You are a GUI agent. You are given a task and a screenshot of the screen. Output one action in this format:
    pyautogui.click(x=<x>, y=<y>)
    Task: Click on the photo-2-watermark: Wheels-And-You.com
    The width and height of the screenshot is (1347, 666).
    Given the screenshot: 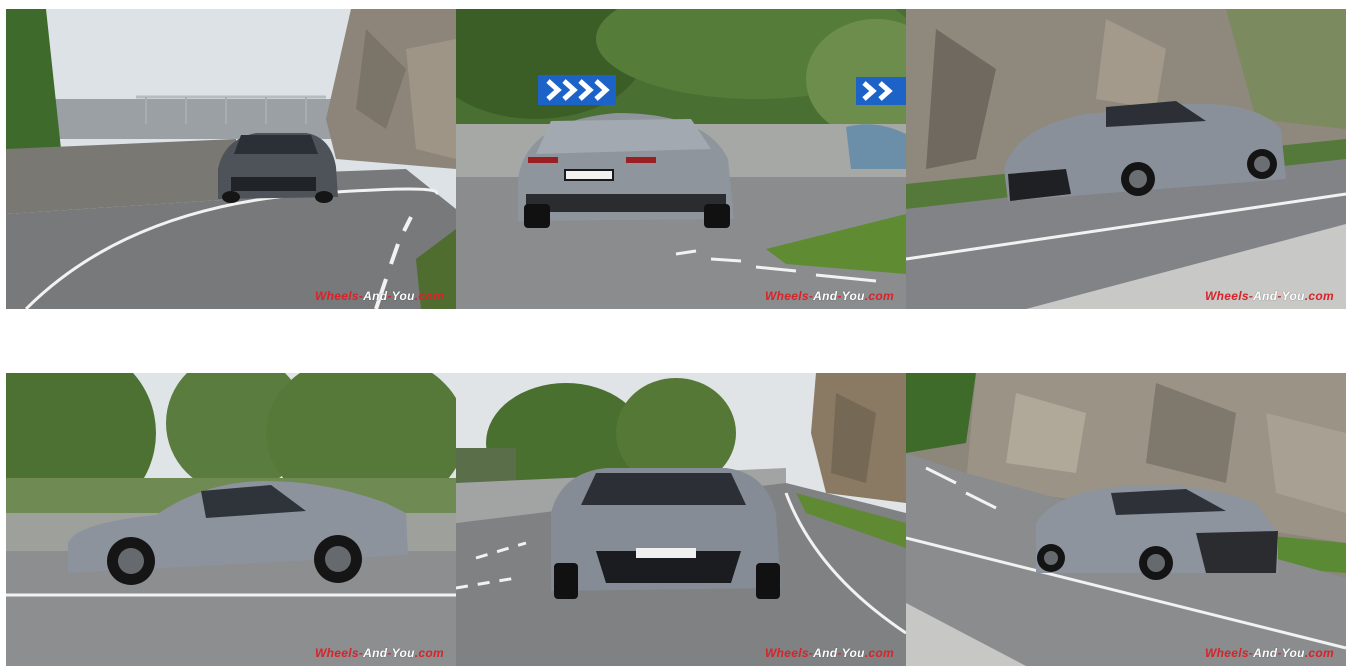 What is the action you would take?
    pyautogui.click(x=829, y=296)
    